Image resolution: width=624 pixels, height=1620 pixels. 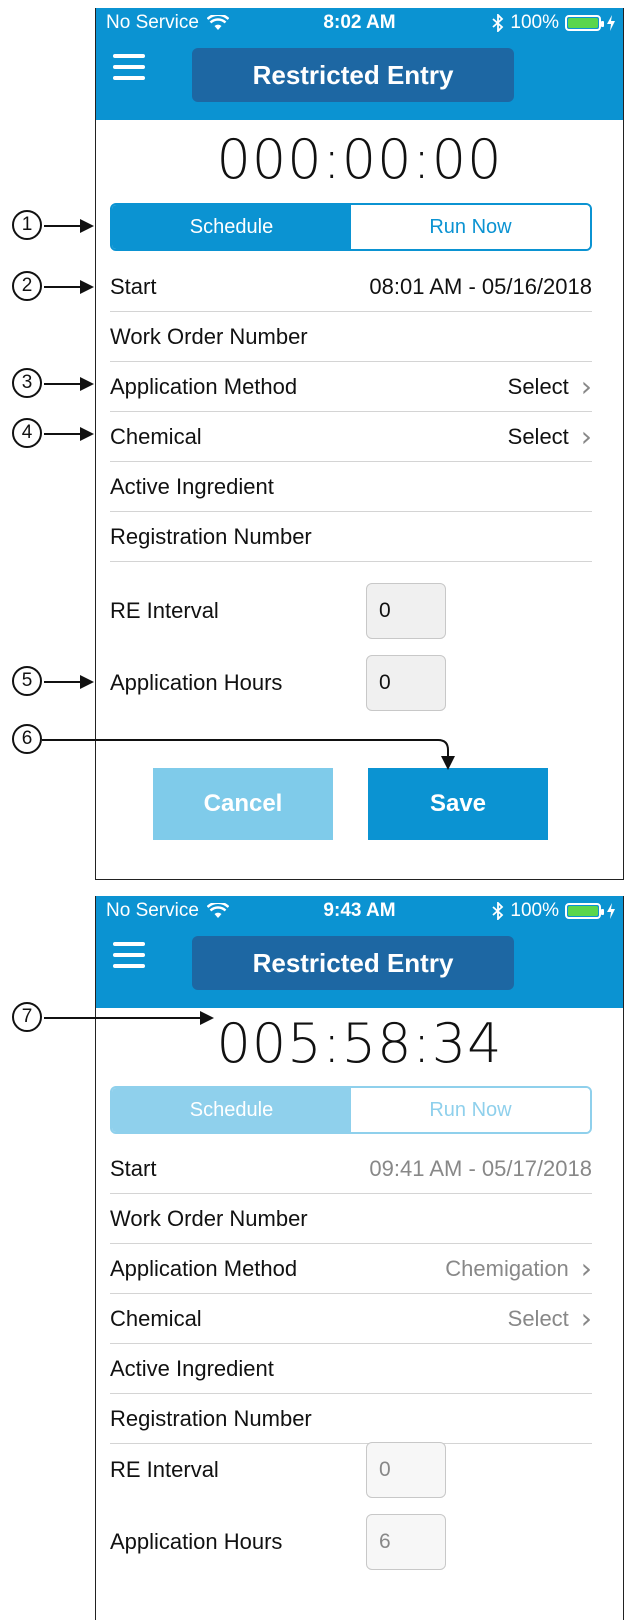 I want to click on cancel-button: Cancel, so click(x=243, y=804).